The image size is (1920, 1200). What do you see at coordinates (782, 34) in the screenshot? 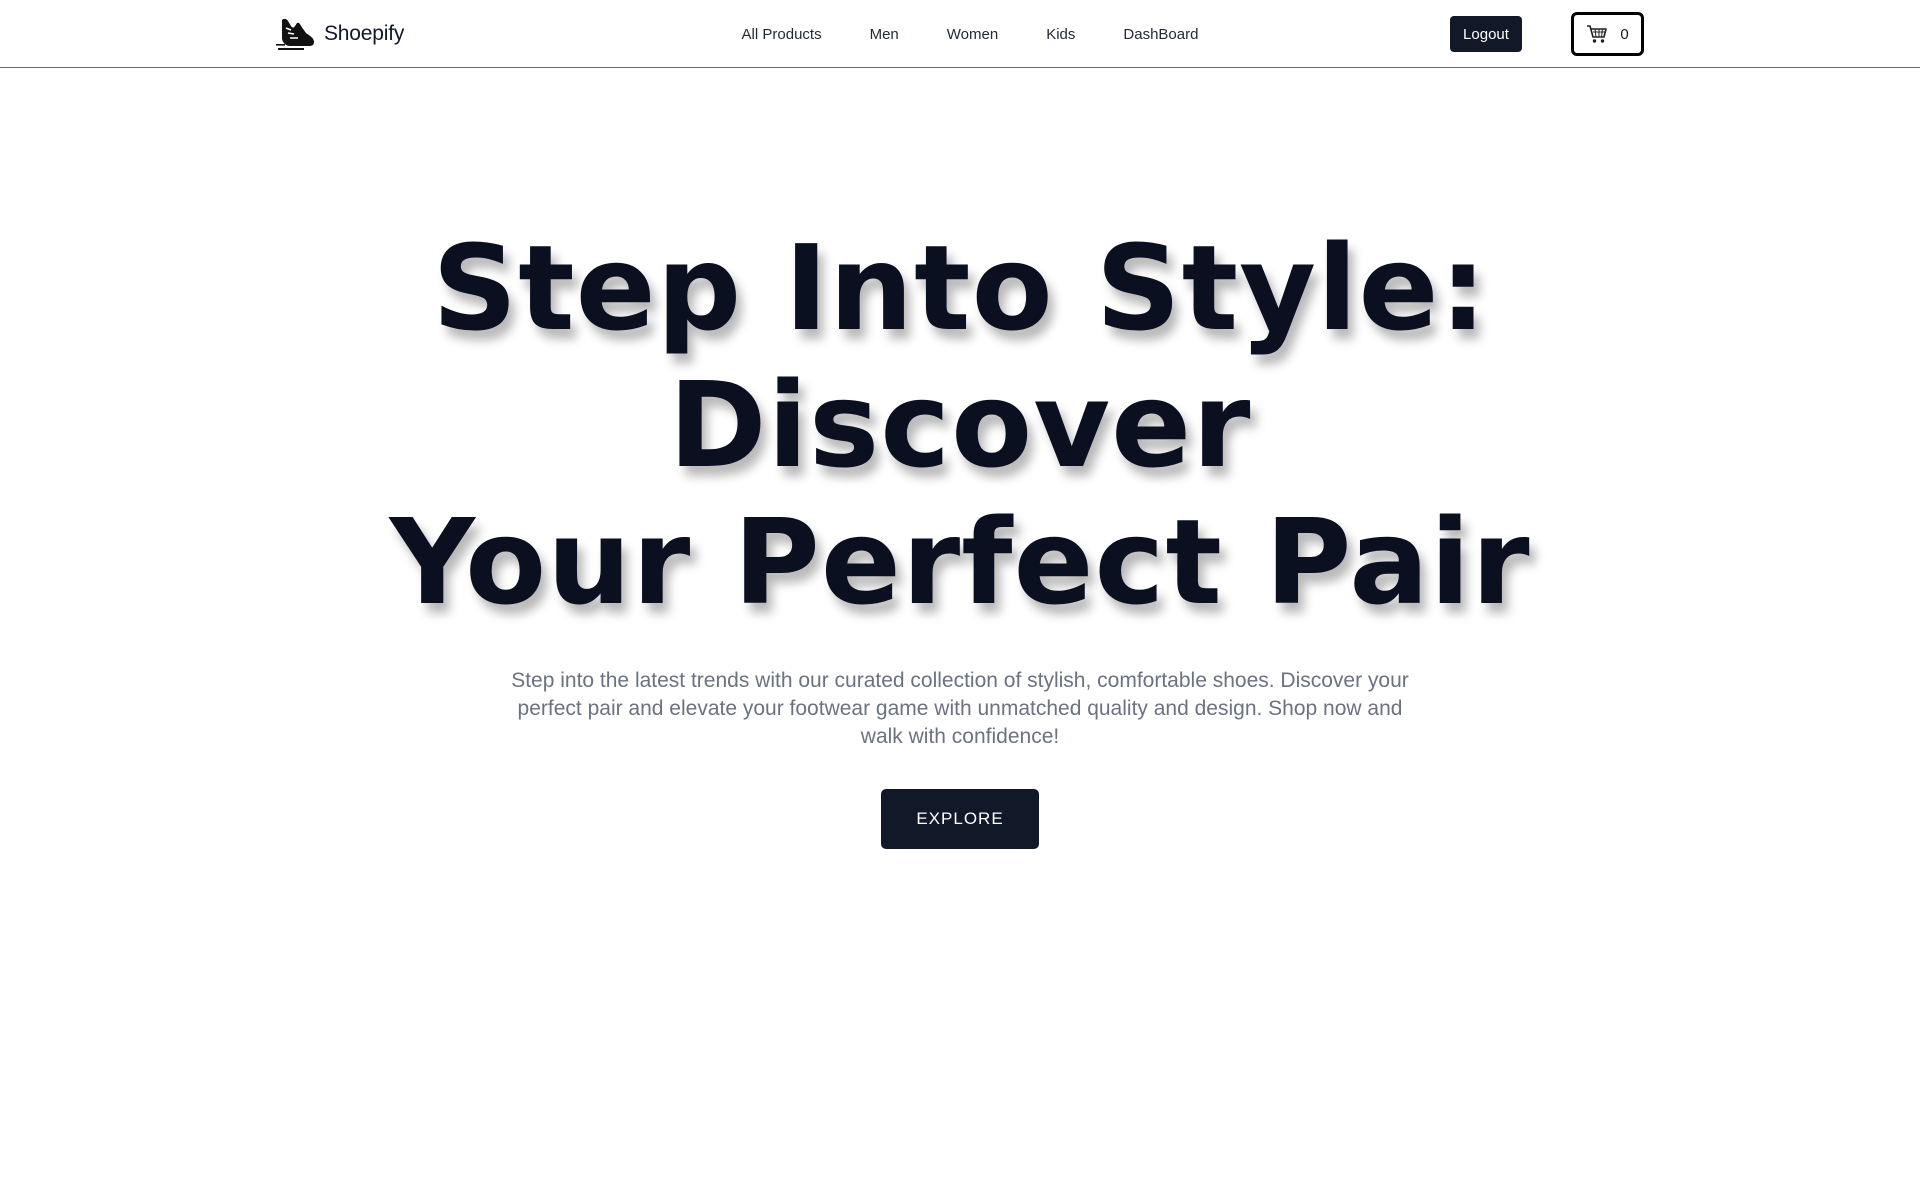
I see `nav-link-all-products: All Products` at bounding box center [782, 34].